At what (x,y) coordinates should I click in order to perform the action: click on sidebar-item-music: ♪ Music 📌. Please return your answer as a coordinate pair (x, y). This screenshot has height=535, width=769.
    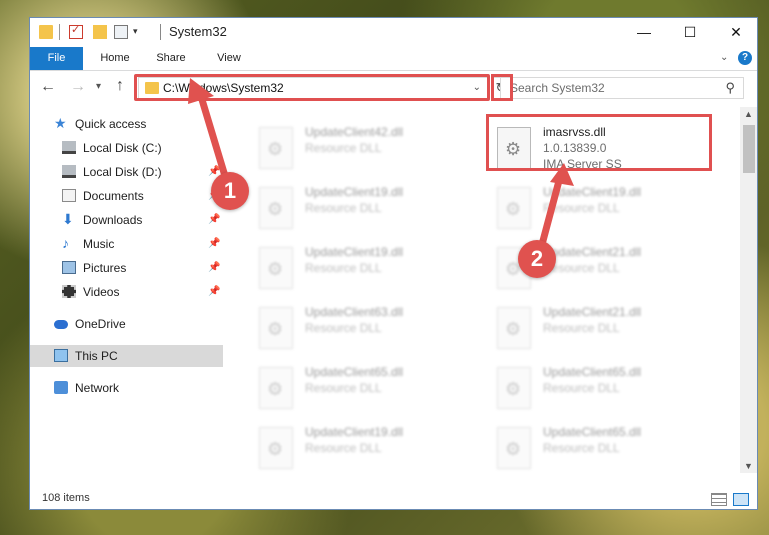
    Looking at the image, I should click on (126, 244).